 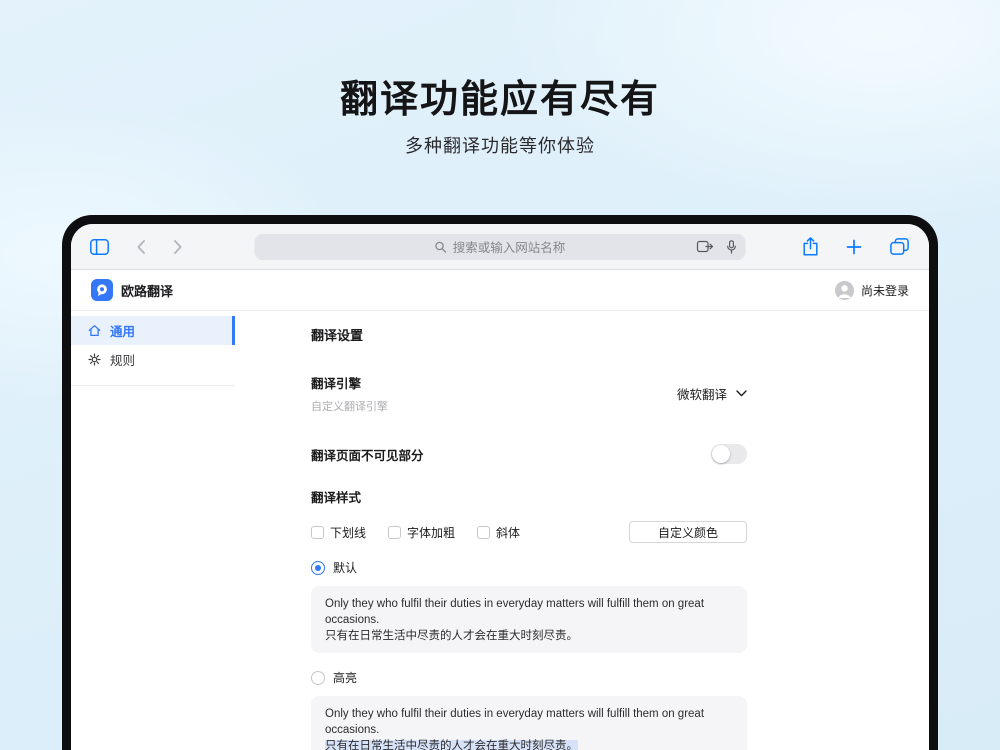 What do you see at coordinates (688, 532) in the screenshot?
I see `custom-color-button: 自定义颜色` at bounding box center [688, 532].